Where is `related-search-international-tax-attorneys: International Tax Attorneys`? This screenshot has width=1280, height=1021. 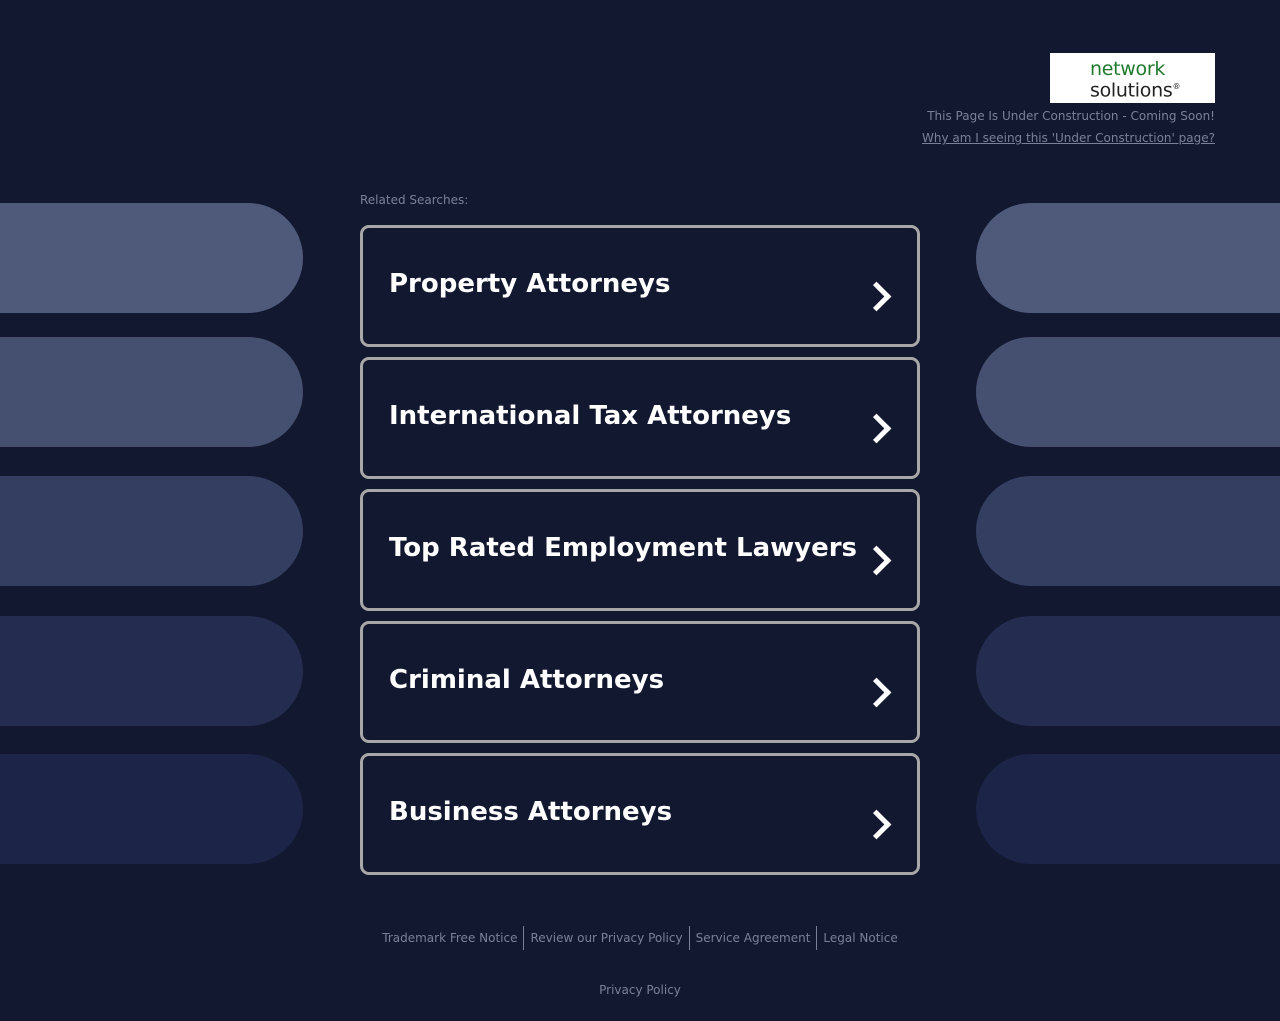 related-search-international-tax-attorneys: International Tax Attorneys is located at coordinates (640, 418).